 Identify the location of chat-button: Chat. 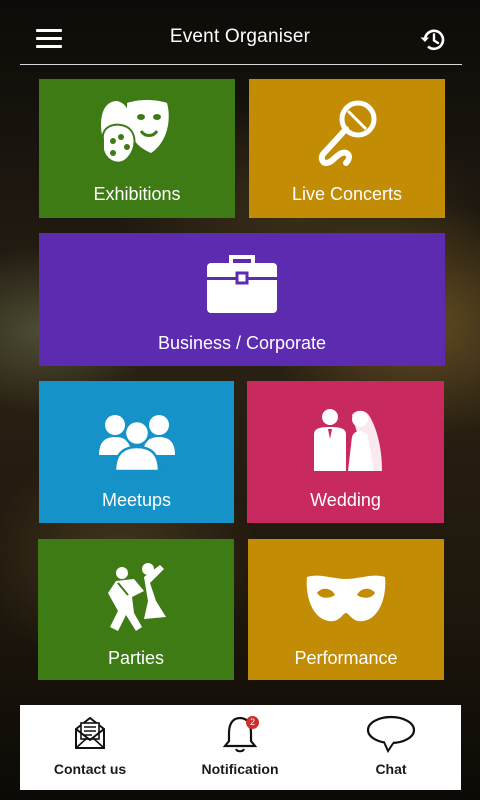
(391, 747).